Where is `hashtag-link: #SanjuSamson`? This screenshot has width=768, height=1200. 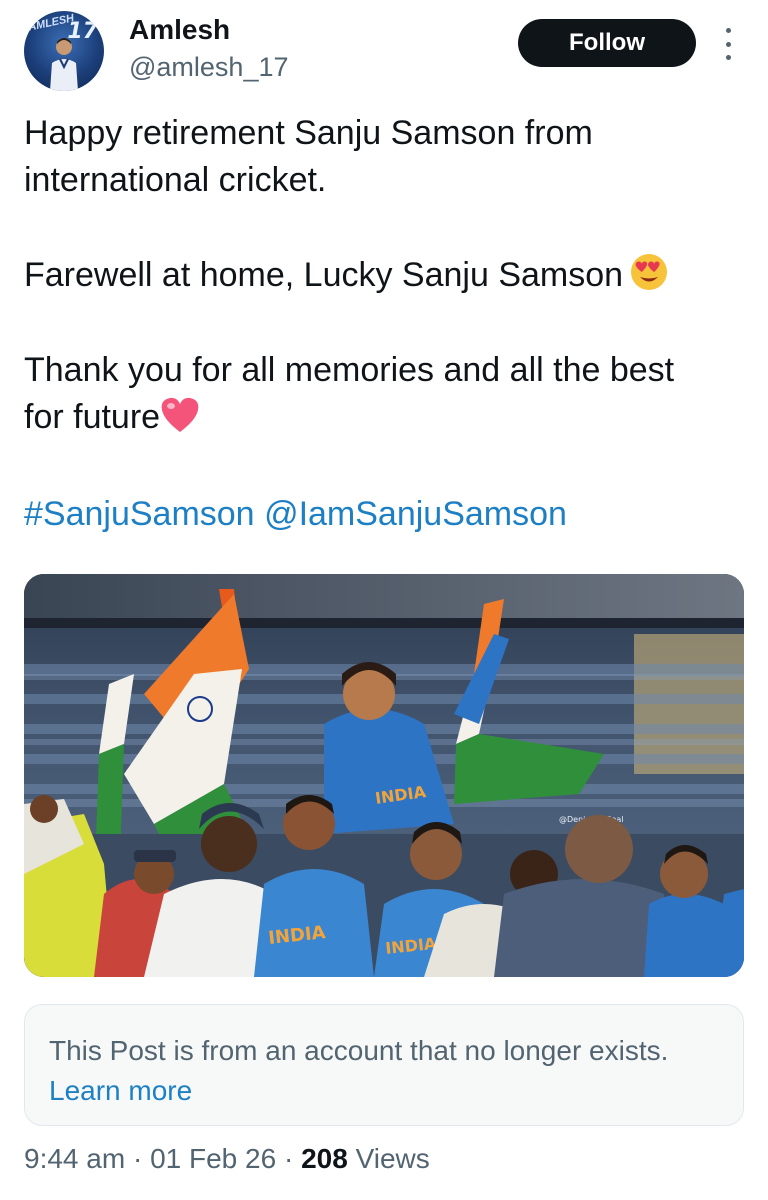 hashtag-link: #SanjuSamson is located at coordinates (139, 514).